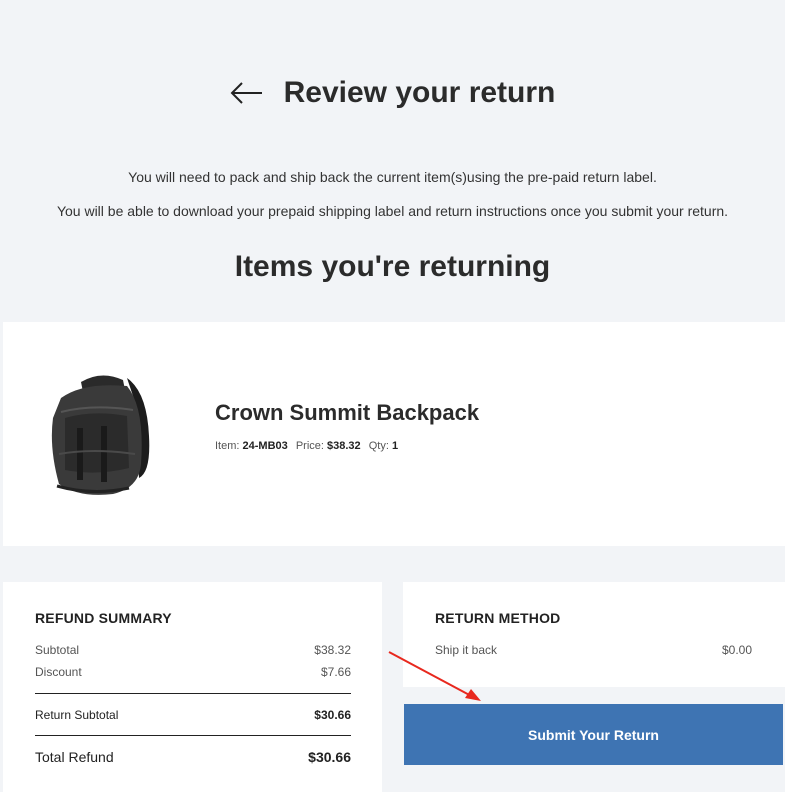 This screenshot has height=792, width=785. I want to click on subtotal-value: $38.32, so click(332, 650).